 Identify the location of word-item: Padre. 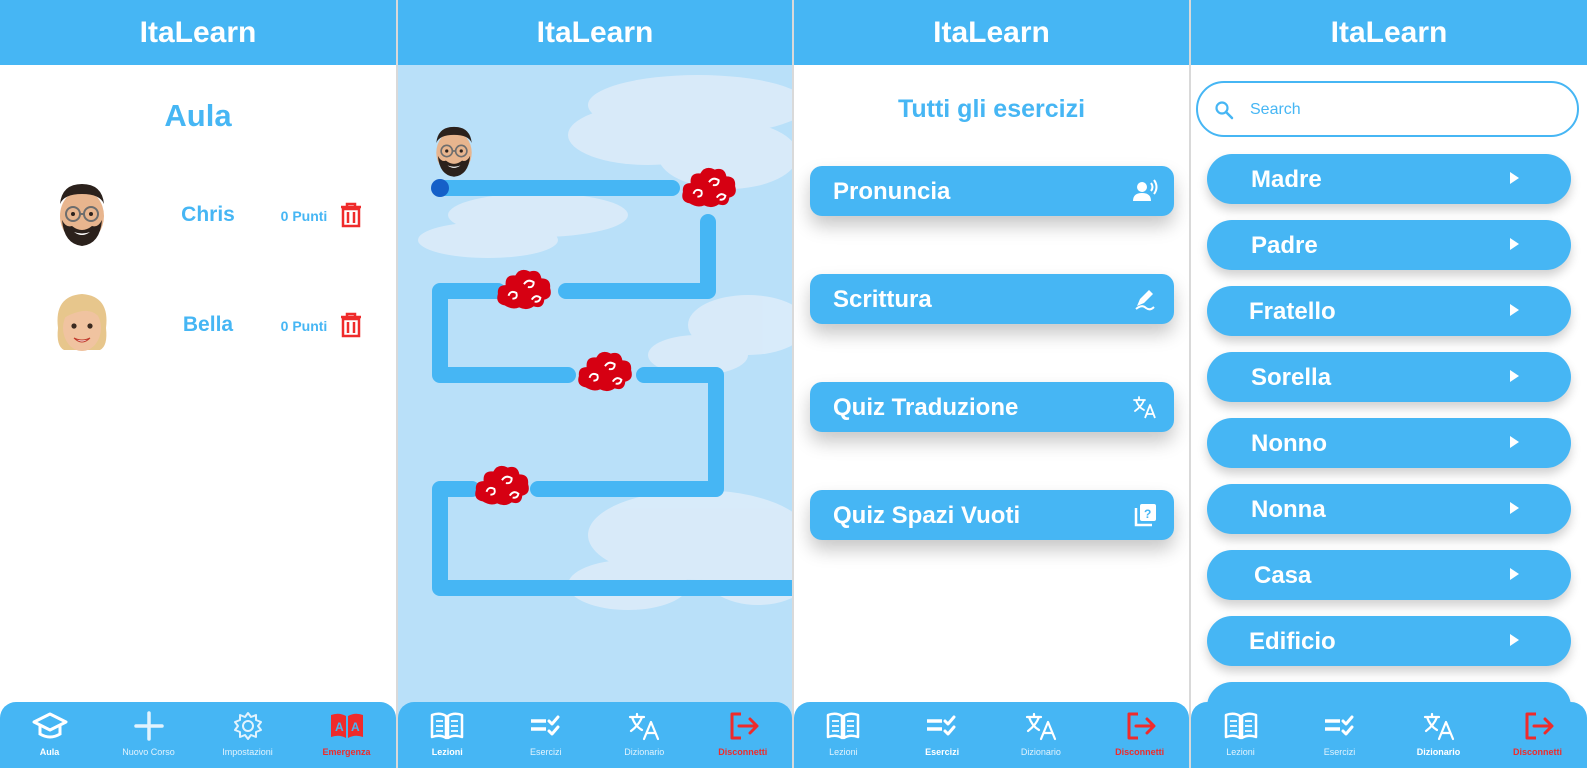
(1389, 245).